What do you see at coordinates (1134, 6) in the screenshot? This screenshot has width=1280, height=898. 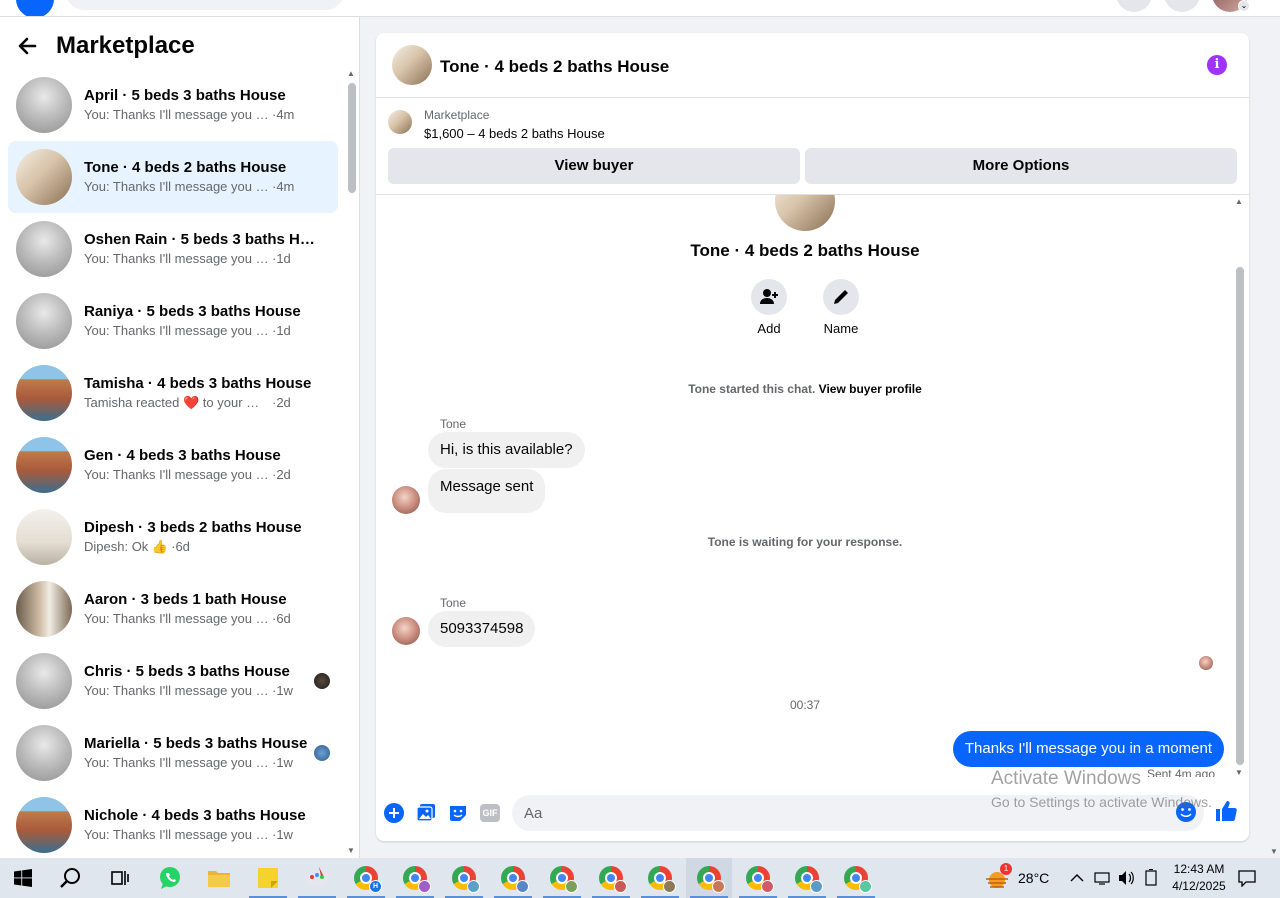 I see `menu-icon` at bounding box center [1134, 6].